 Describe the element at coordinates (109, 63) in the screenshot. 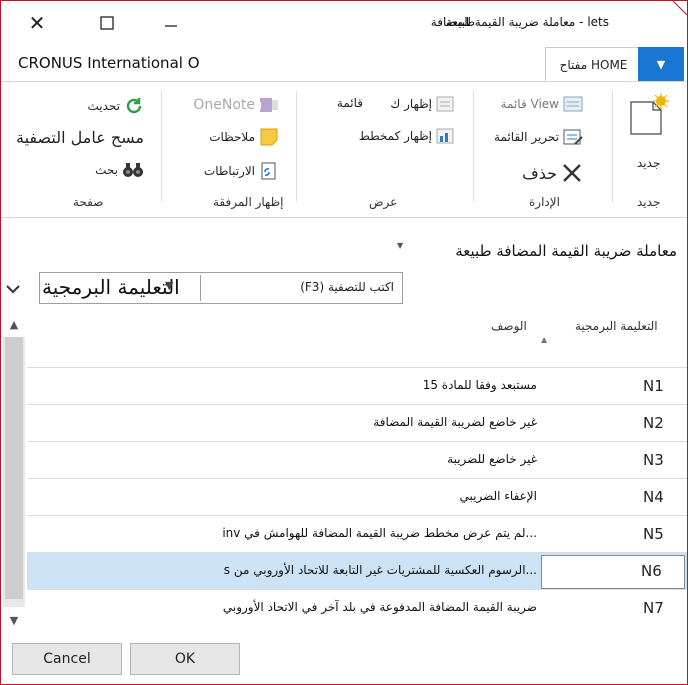

I see `company-name: CRONUS International O` at that location.